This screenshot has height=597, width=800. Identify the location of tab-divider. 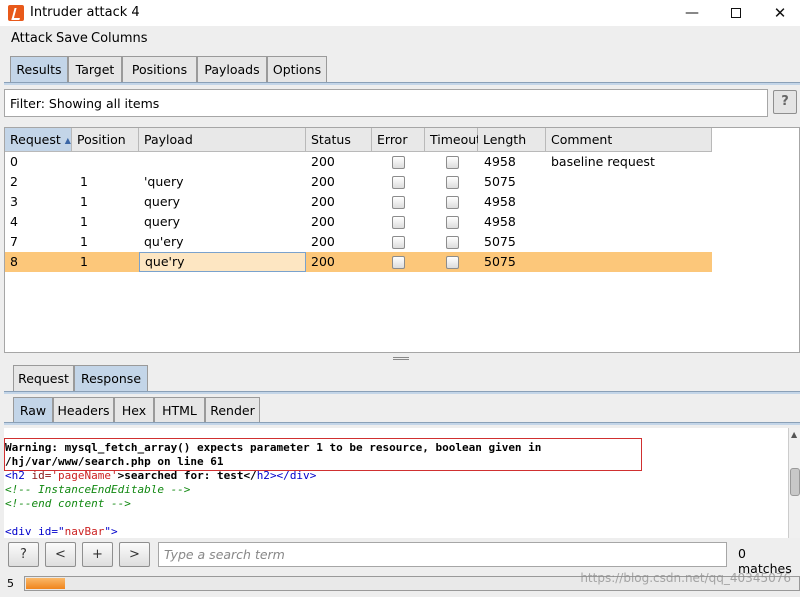
(402, 83).